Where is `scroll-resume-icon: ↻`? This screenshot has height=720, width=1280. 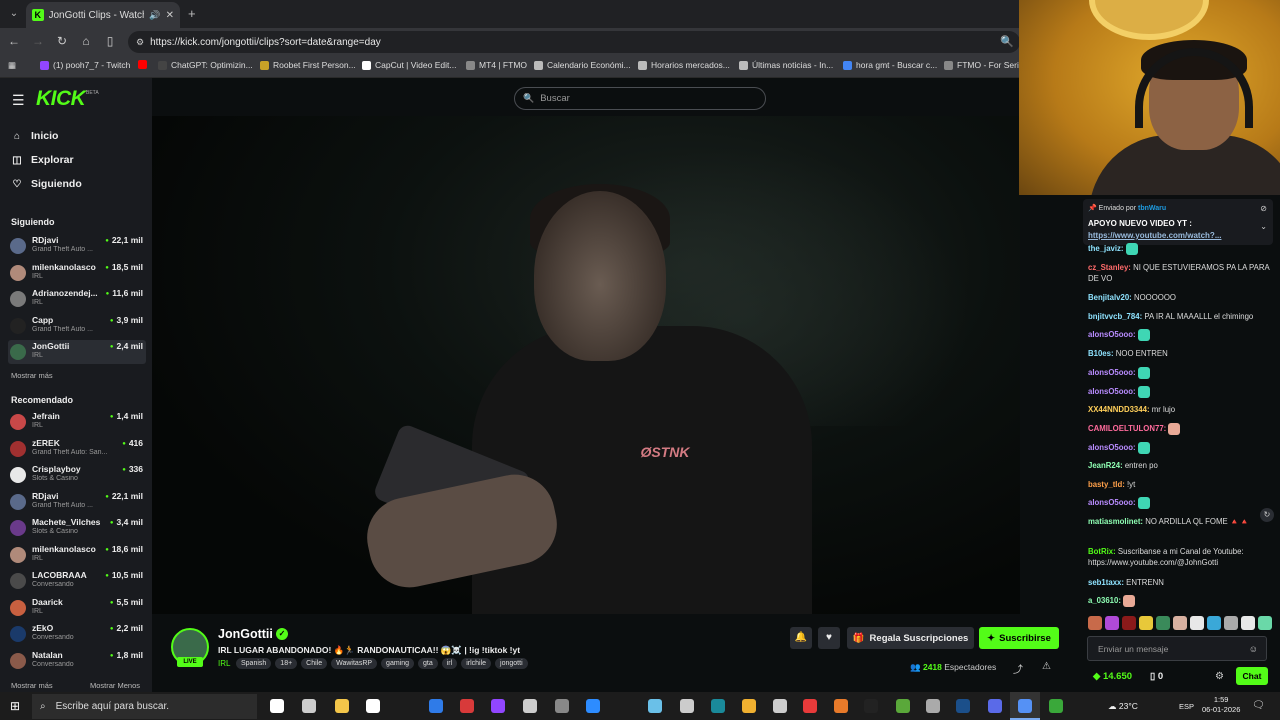 scroll-resume-icon: ↻ is located at coordinates (1267, 515).